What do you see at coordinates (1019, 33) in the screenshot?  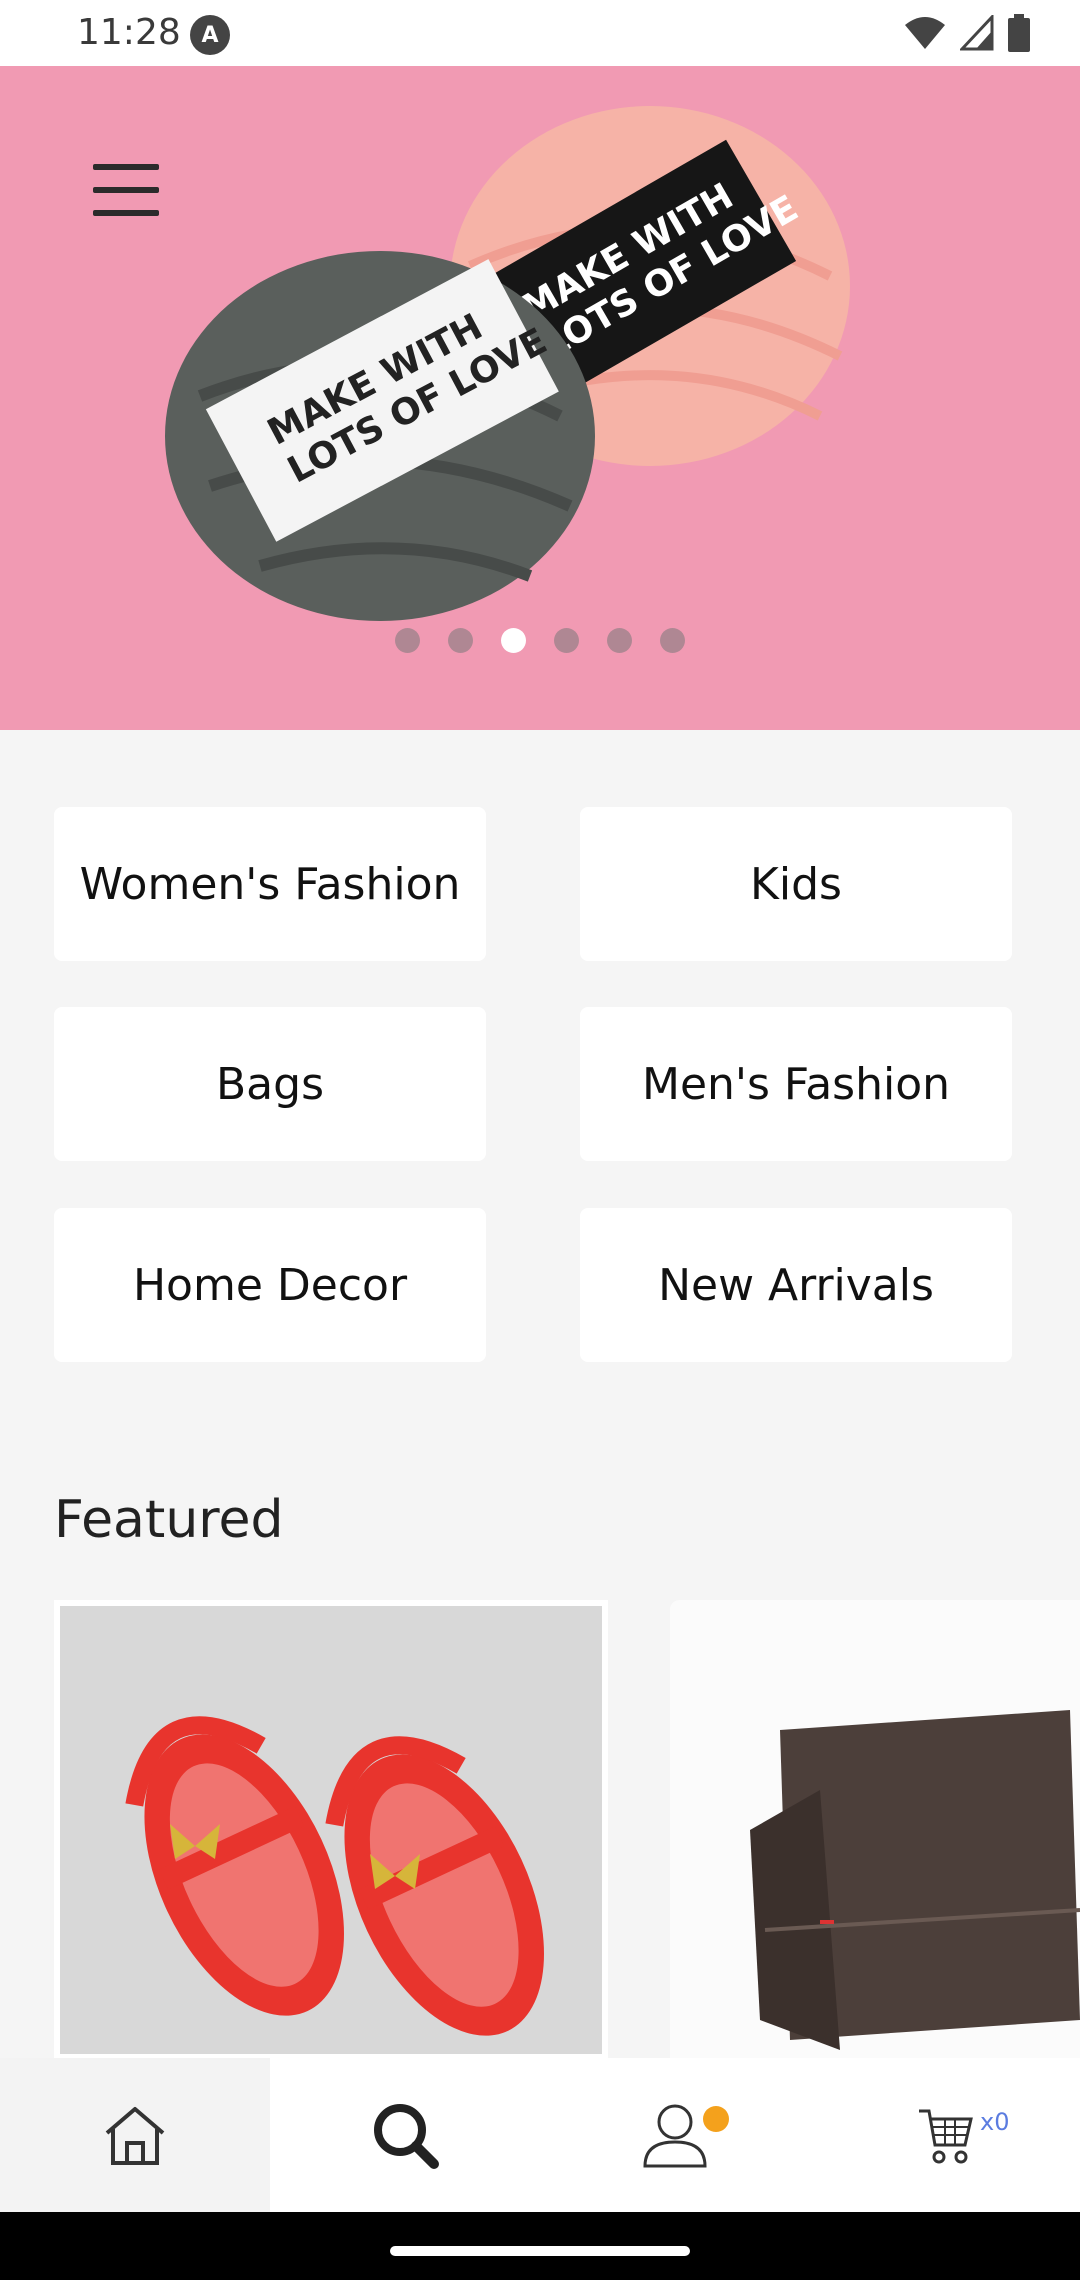 I see `battery-icon` at bounding box center [1019, 33].